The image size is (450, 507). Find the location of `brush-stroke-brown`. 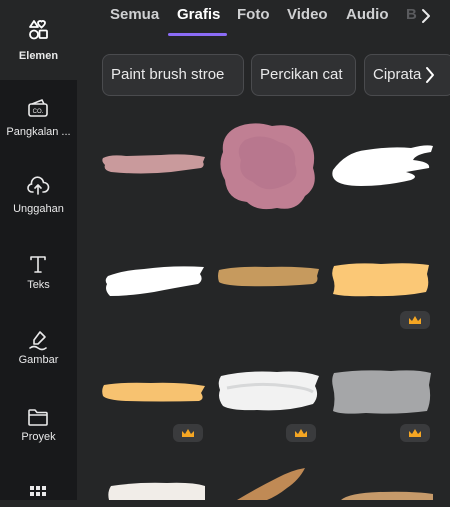

brush-stroke-brown is located at coordinates (272, 484).